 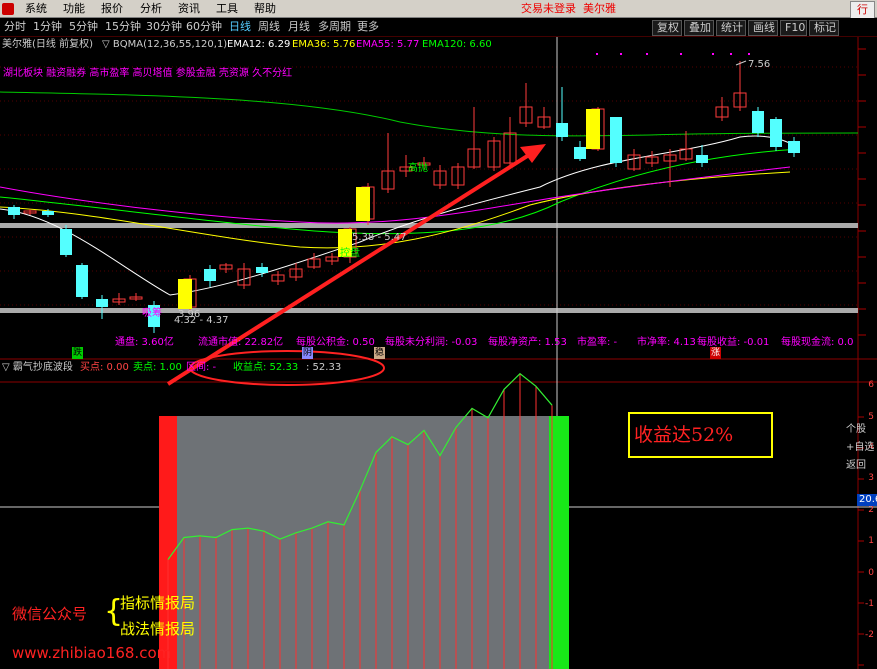 I want to click on sub-y-label-7: -1, so click(x=869, y=604).